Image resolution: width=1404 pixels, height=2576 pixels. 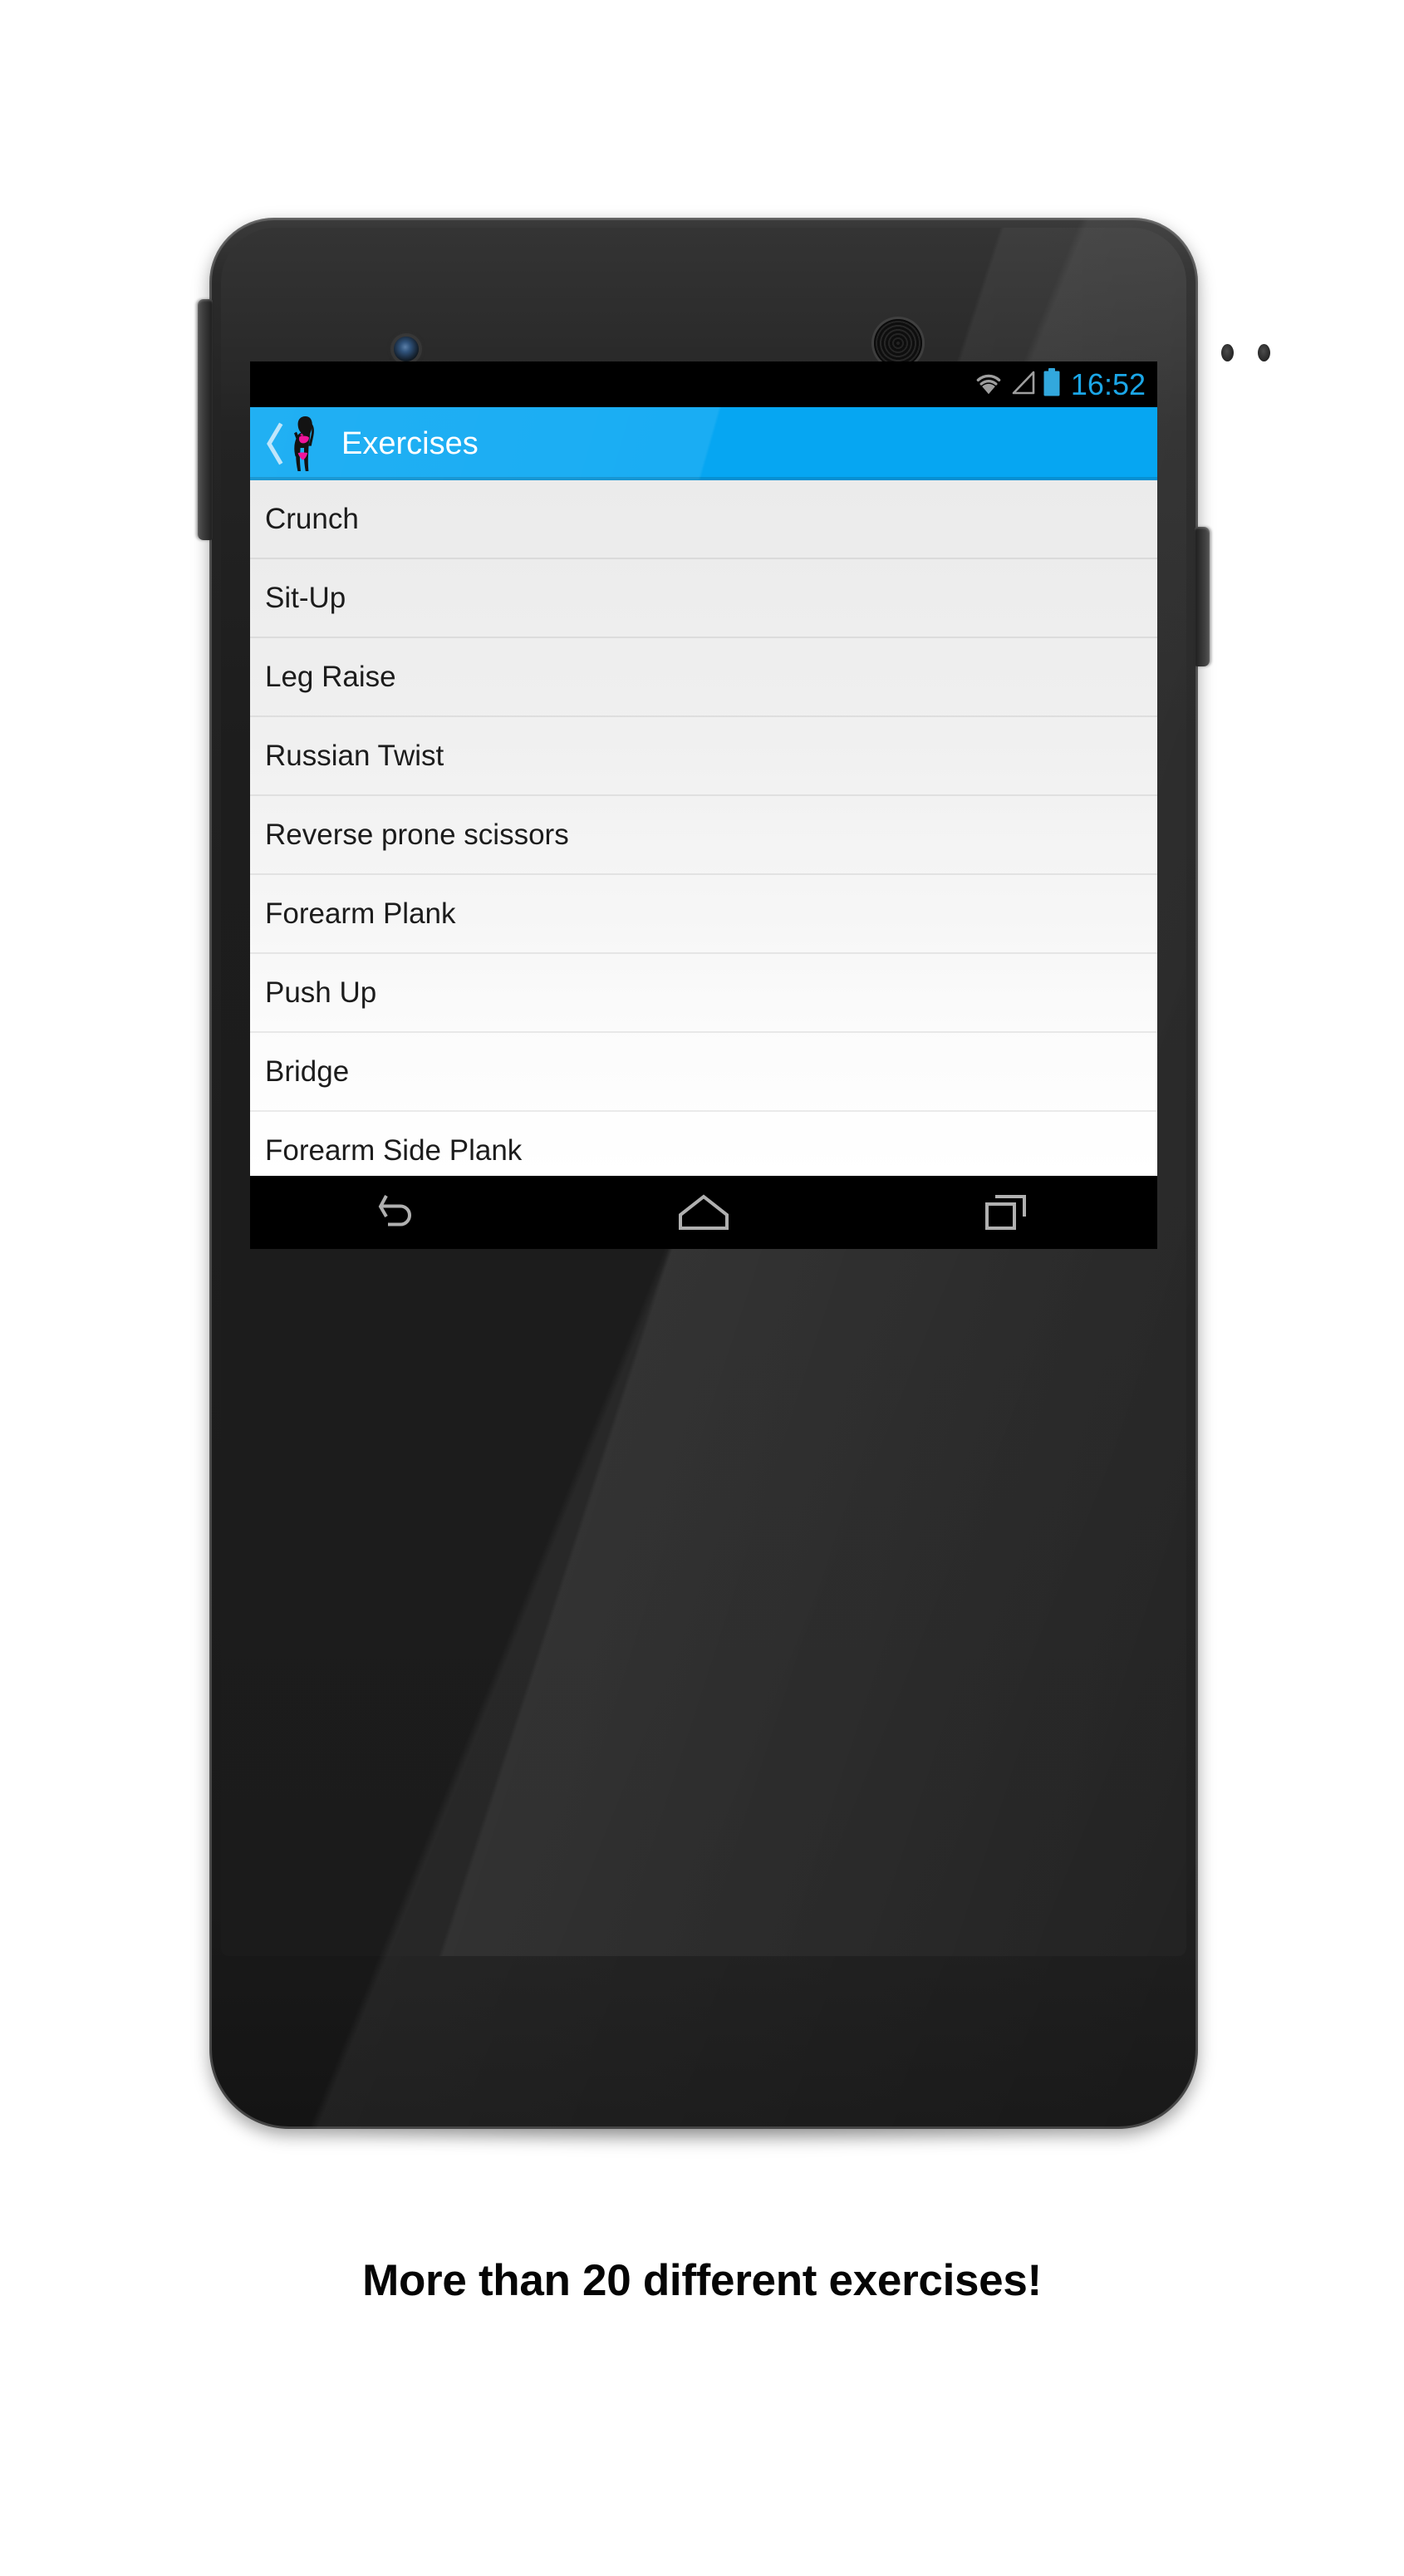 What do you see at coordinates (703, 993) in the screenshot?
I see `list-item: Push Up` at bounding box center [703, 993].